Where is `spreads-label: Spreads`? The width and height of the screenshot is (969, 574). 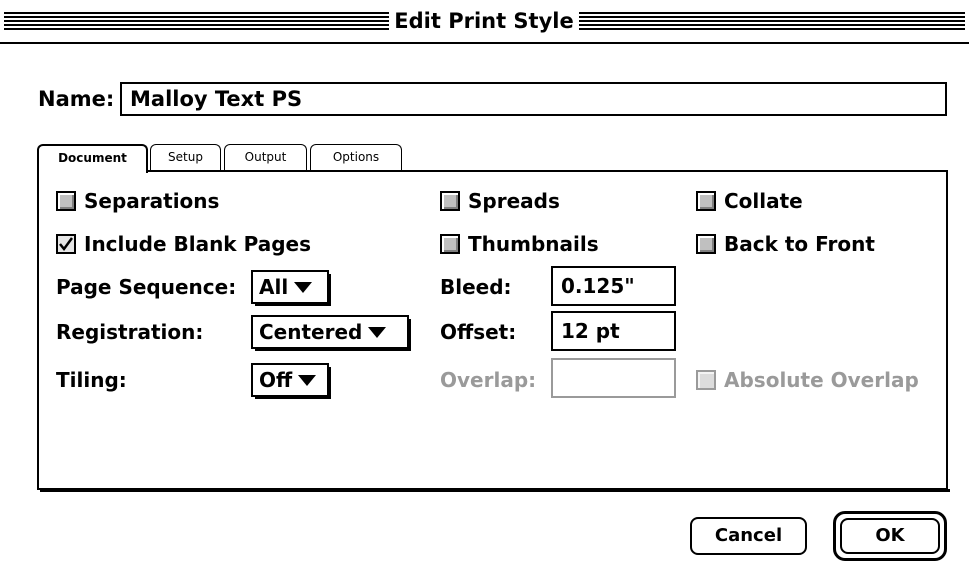 spreads-label: Spreads is located at coordinates (514, 201).